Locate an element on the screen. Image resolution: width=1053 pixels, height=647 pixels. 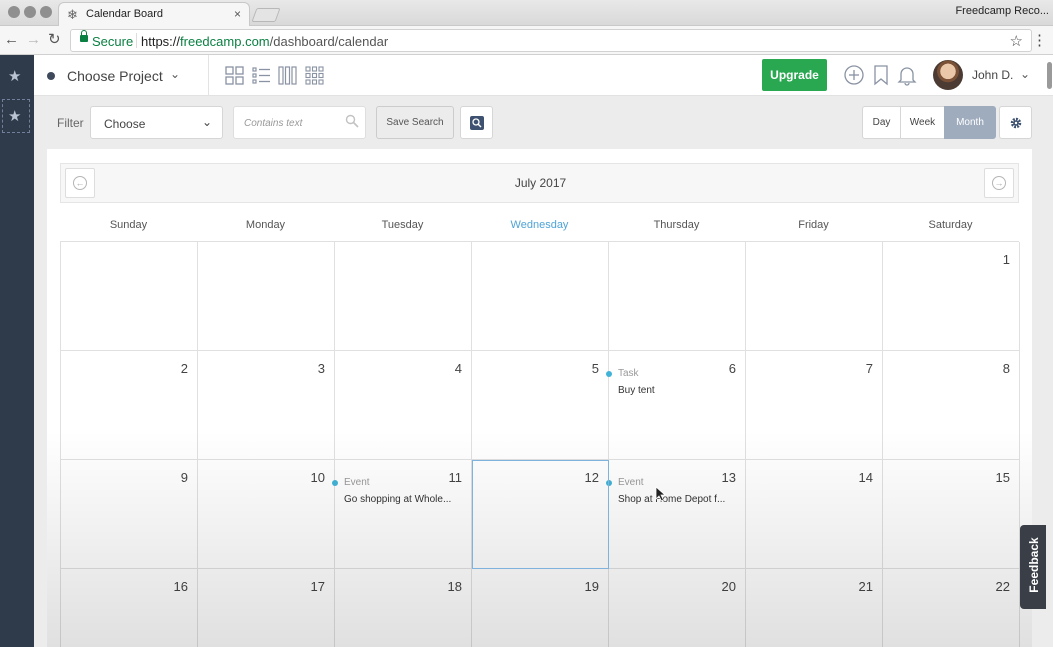
choose-project-dropdown: Choose Project is located at coordinates (115, 76).